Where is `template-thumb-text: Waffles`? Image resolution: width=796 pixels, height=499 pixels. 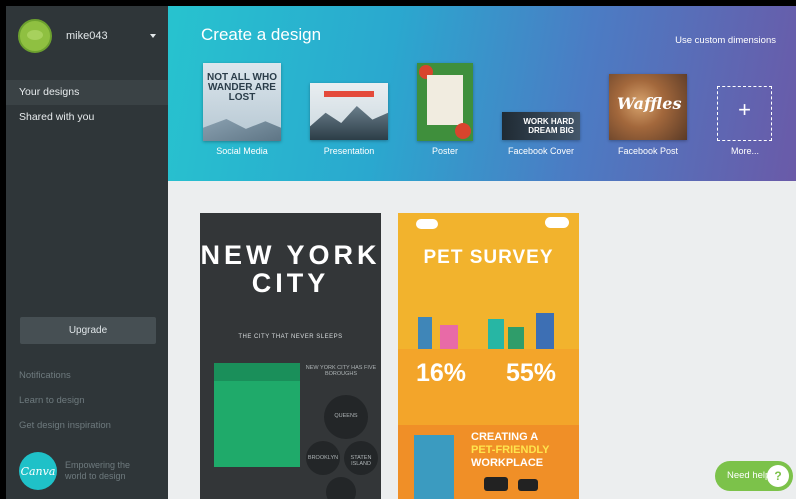
template-thumb-text: Waffles is located at coordinates (649, 103).